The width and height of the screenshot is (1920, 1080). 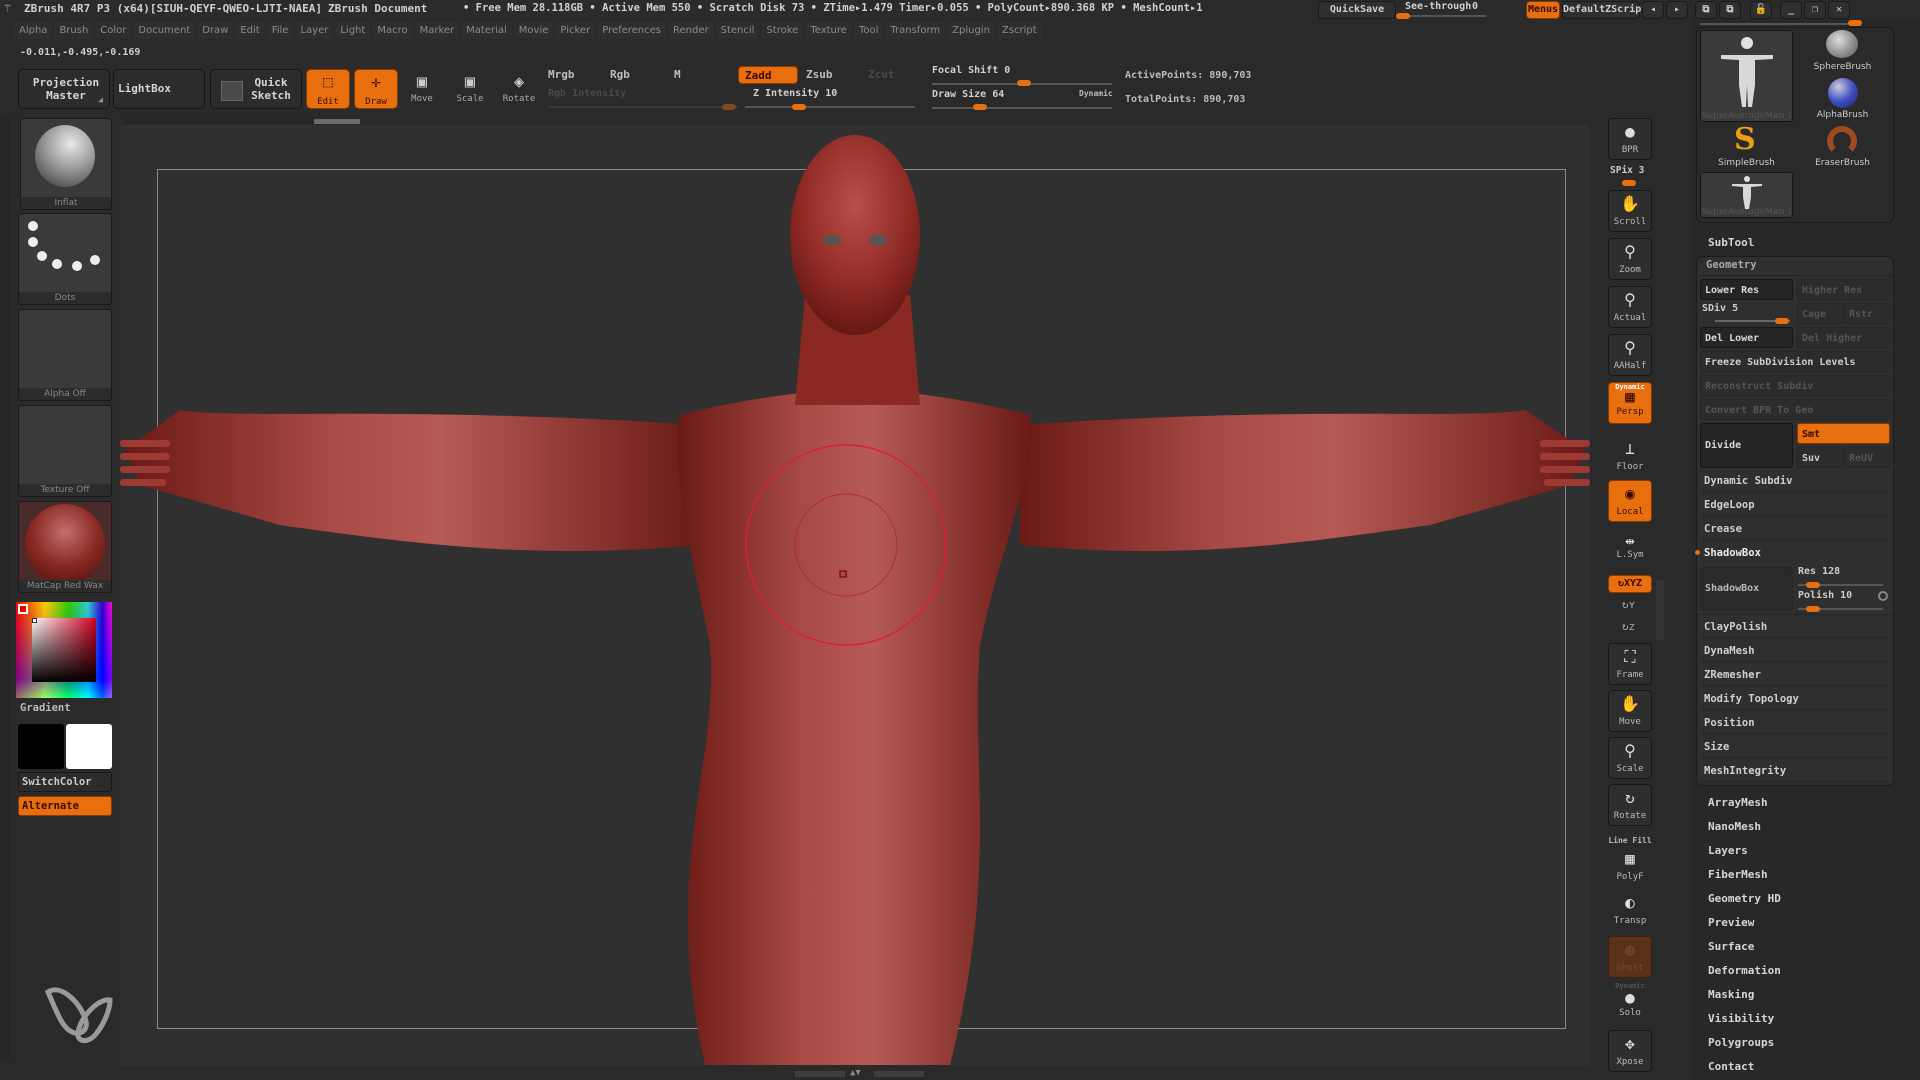 What do you see at coordinates (1630, 584) in the screenshot?
I see `rotate-xyz-button: ↻XYZ` at bounding box center [1630, 584].